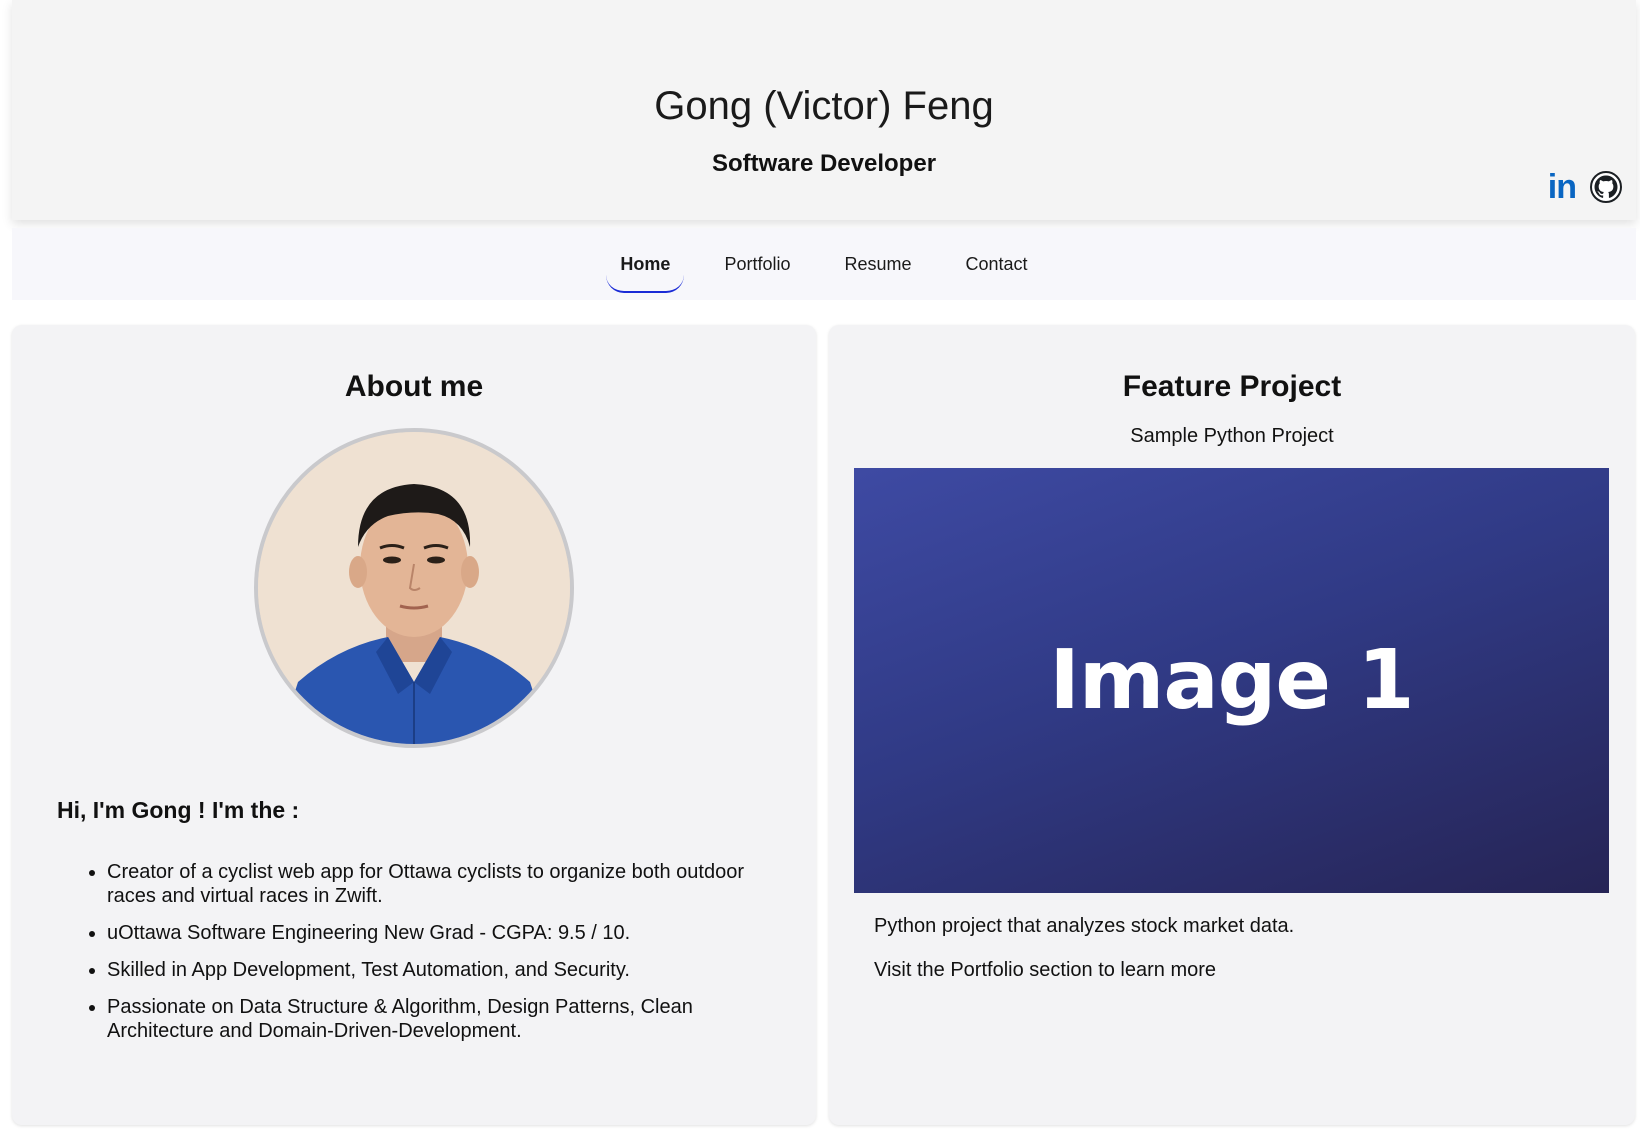  What do you see at coordinates (824, 163) in the screenshot?
I see `site-owner-role: Software Developer` at bounding box center [824, 163].